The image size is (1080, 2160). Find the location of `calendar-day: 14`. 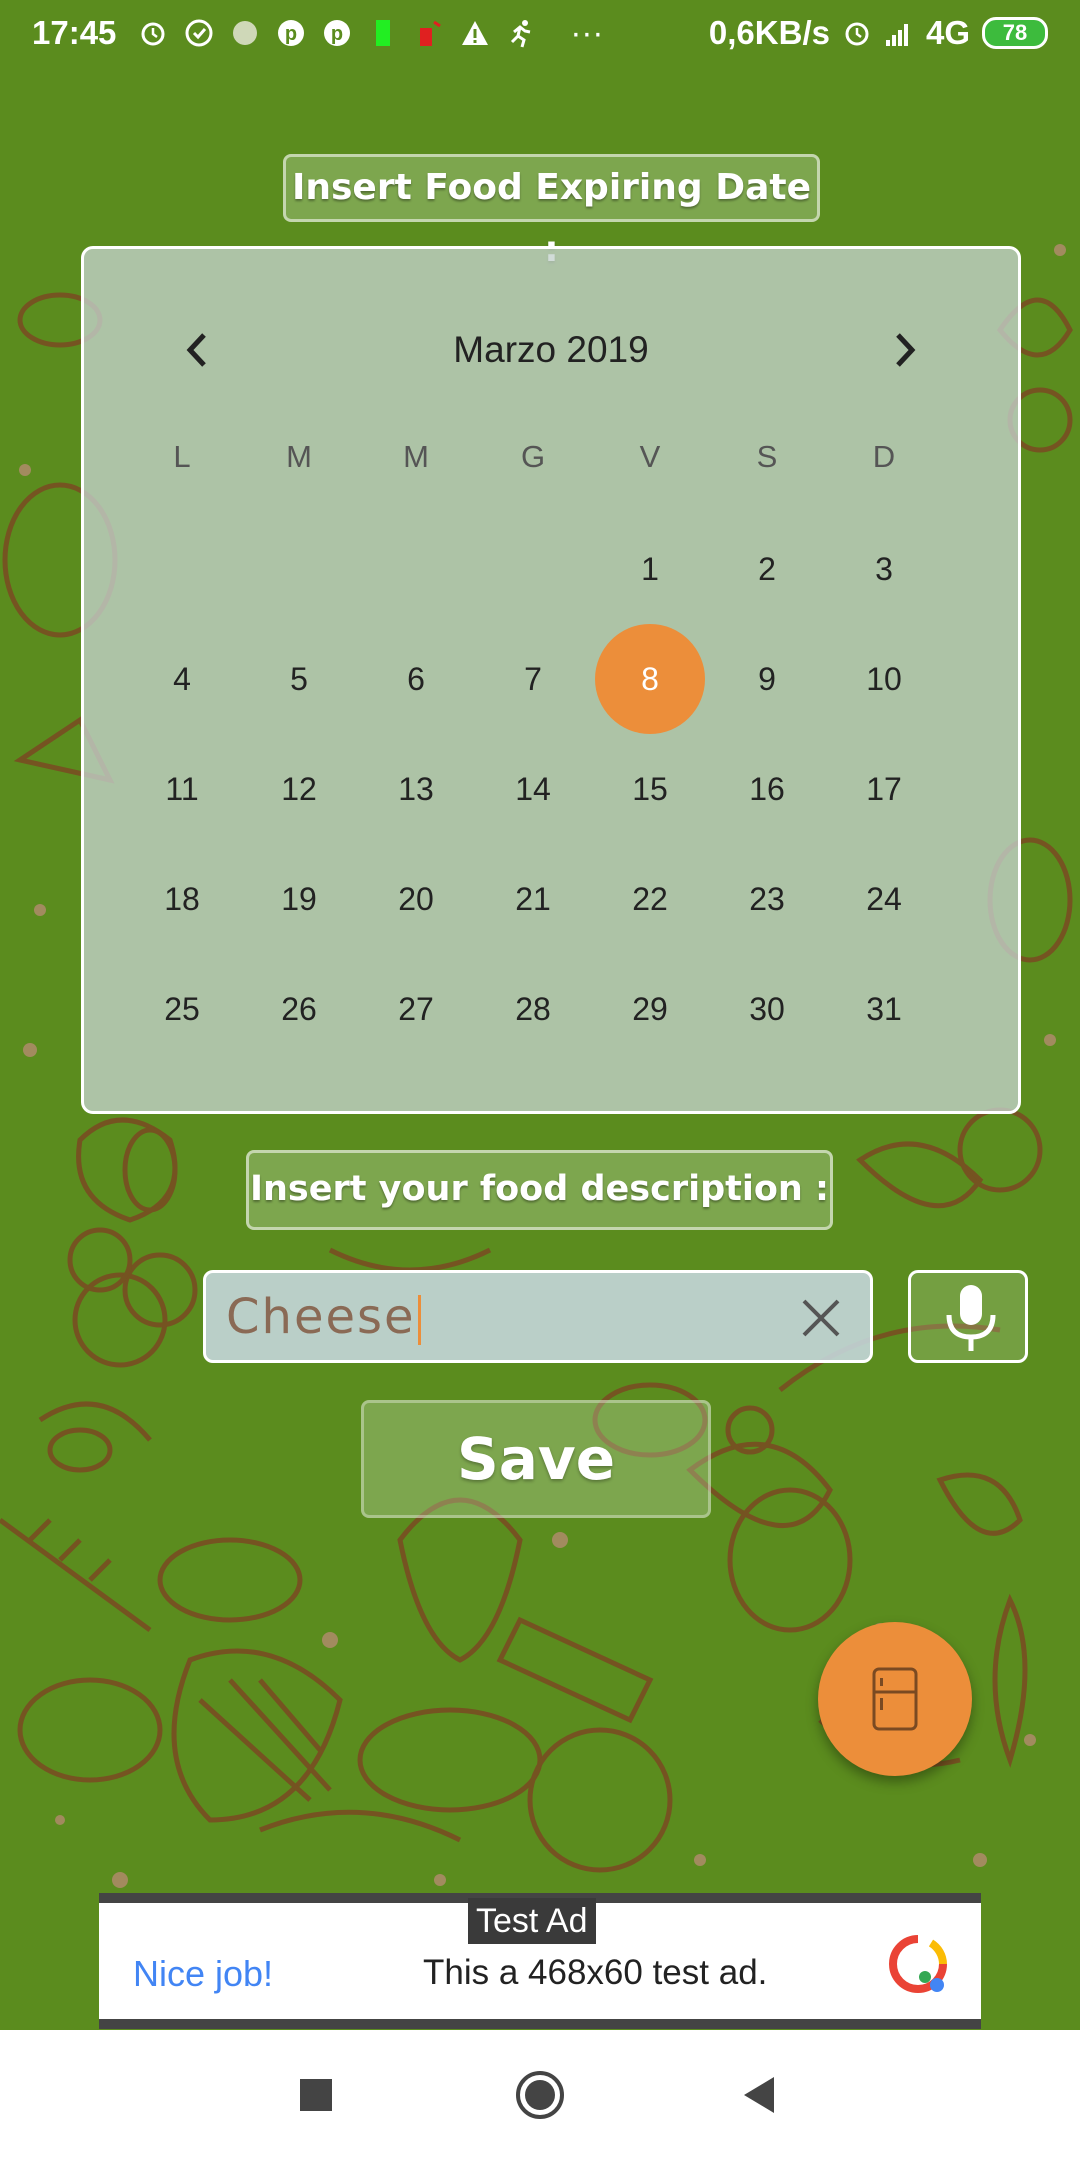

calendar-day: 14 is located at coordinates (533, 789).